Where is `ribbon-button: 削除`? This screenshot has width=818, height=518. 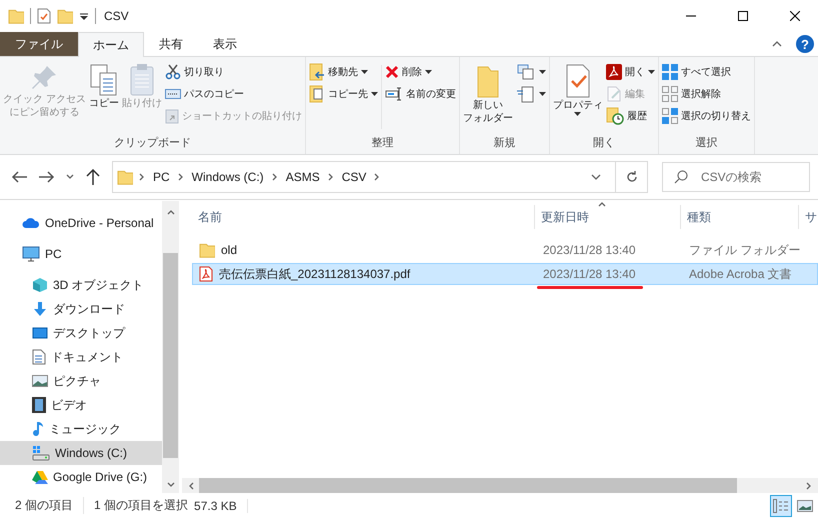
ribbon-button: 削除 is located at coordinates (420, 72).